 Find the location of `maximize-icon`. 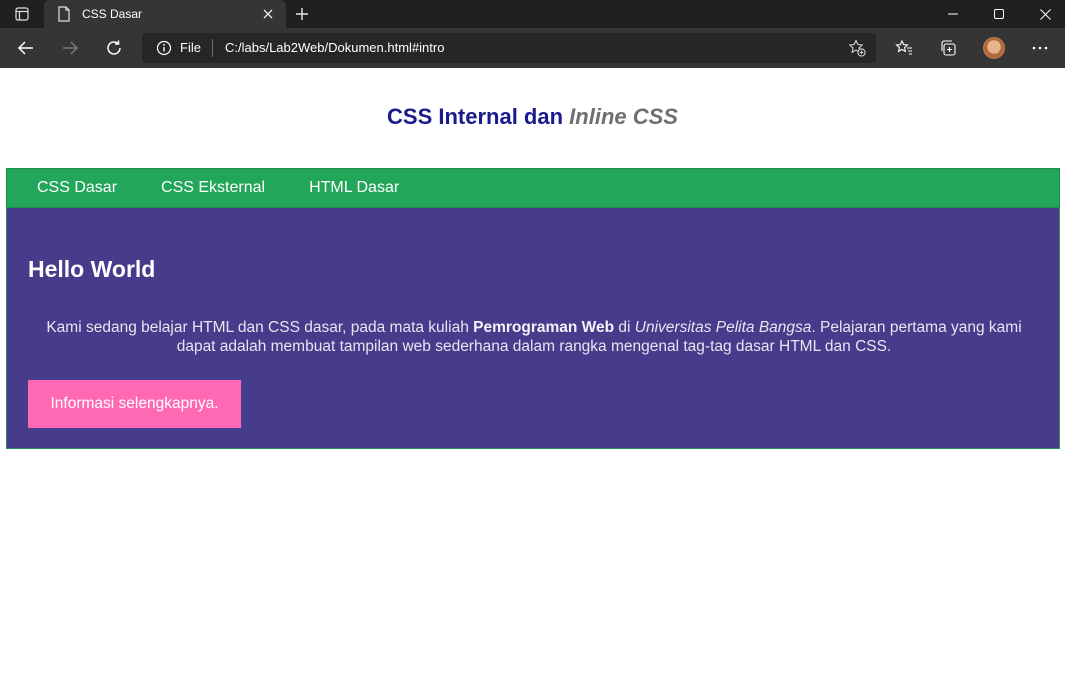

maximize-icon is located at coordinates (999, 14).